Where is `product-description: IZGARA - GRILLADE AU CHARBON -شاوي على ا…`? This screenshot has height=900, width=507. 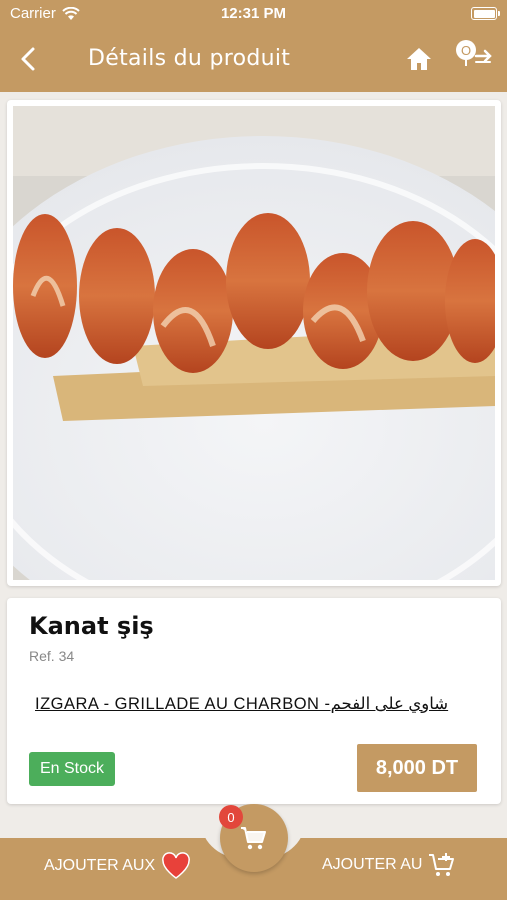
product-description: IZGARA - GRILLADE AU CHARBON -شاوي على ا… is located at coordinates (242, 704).